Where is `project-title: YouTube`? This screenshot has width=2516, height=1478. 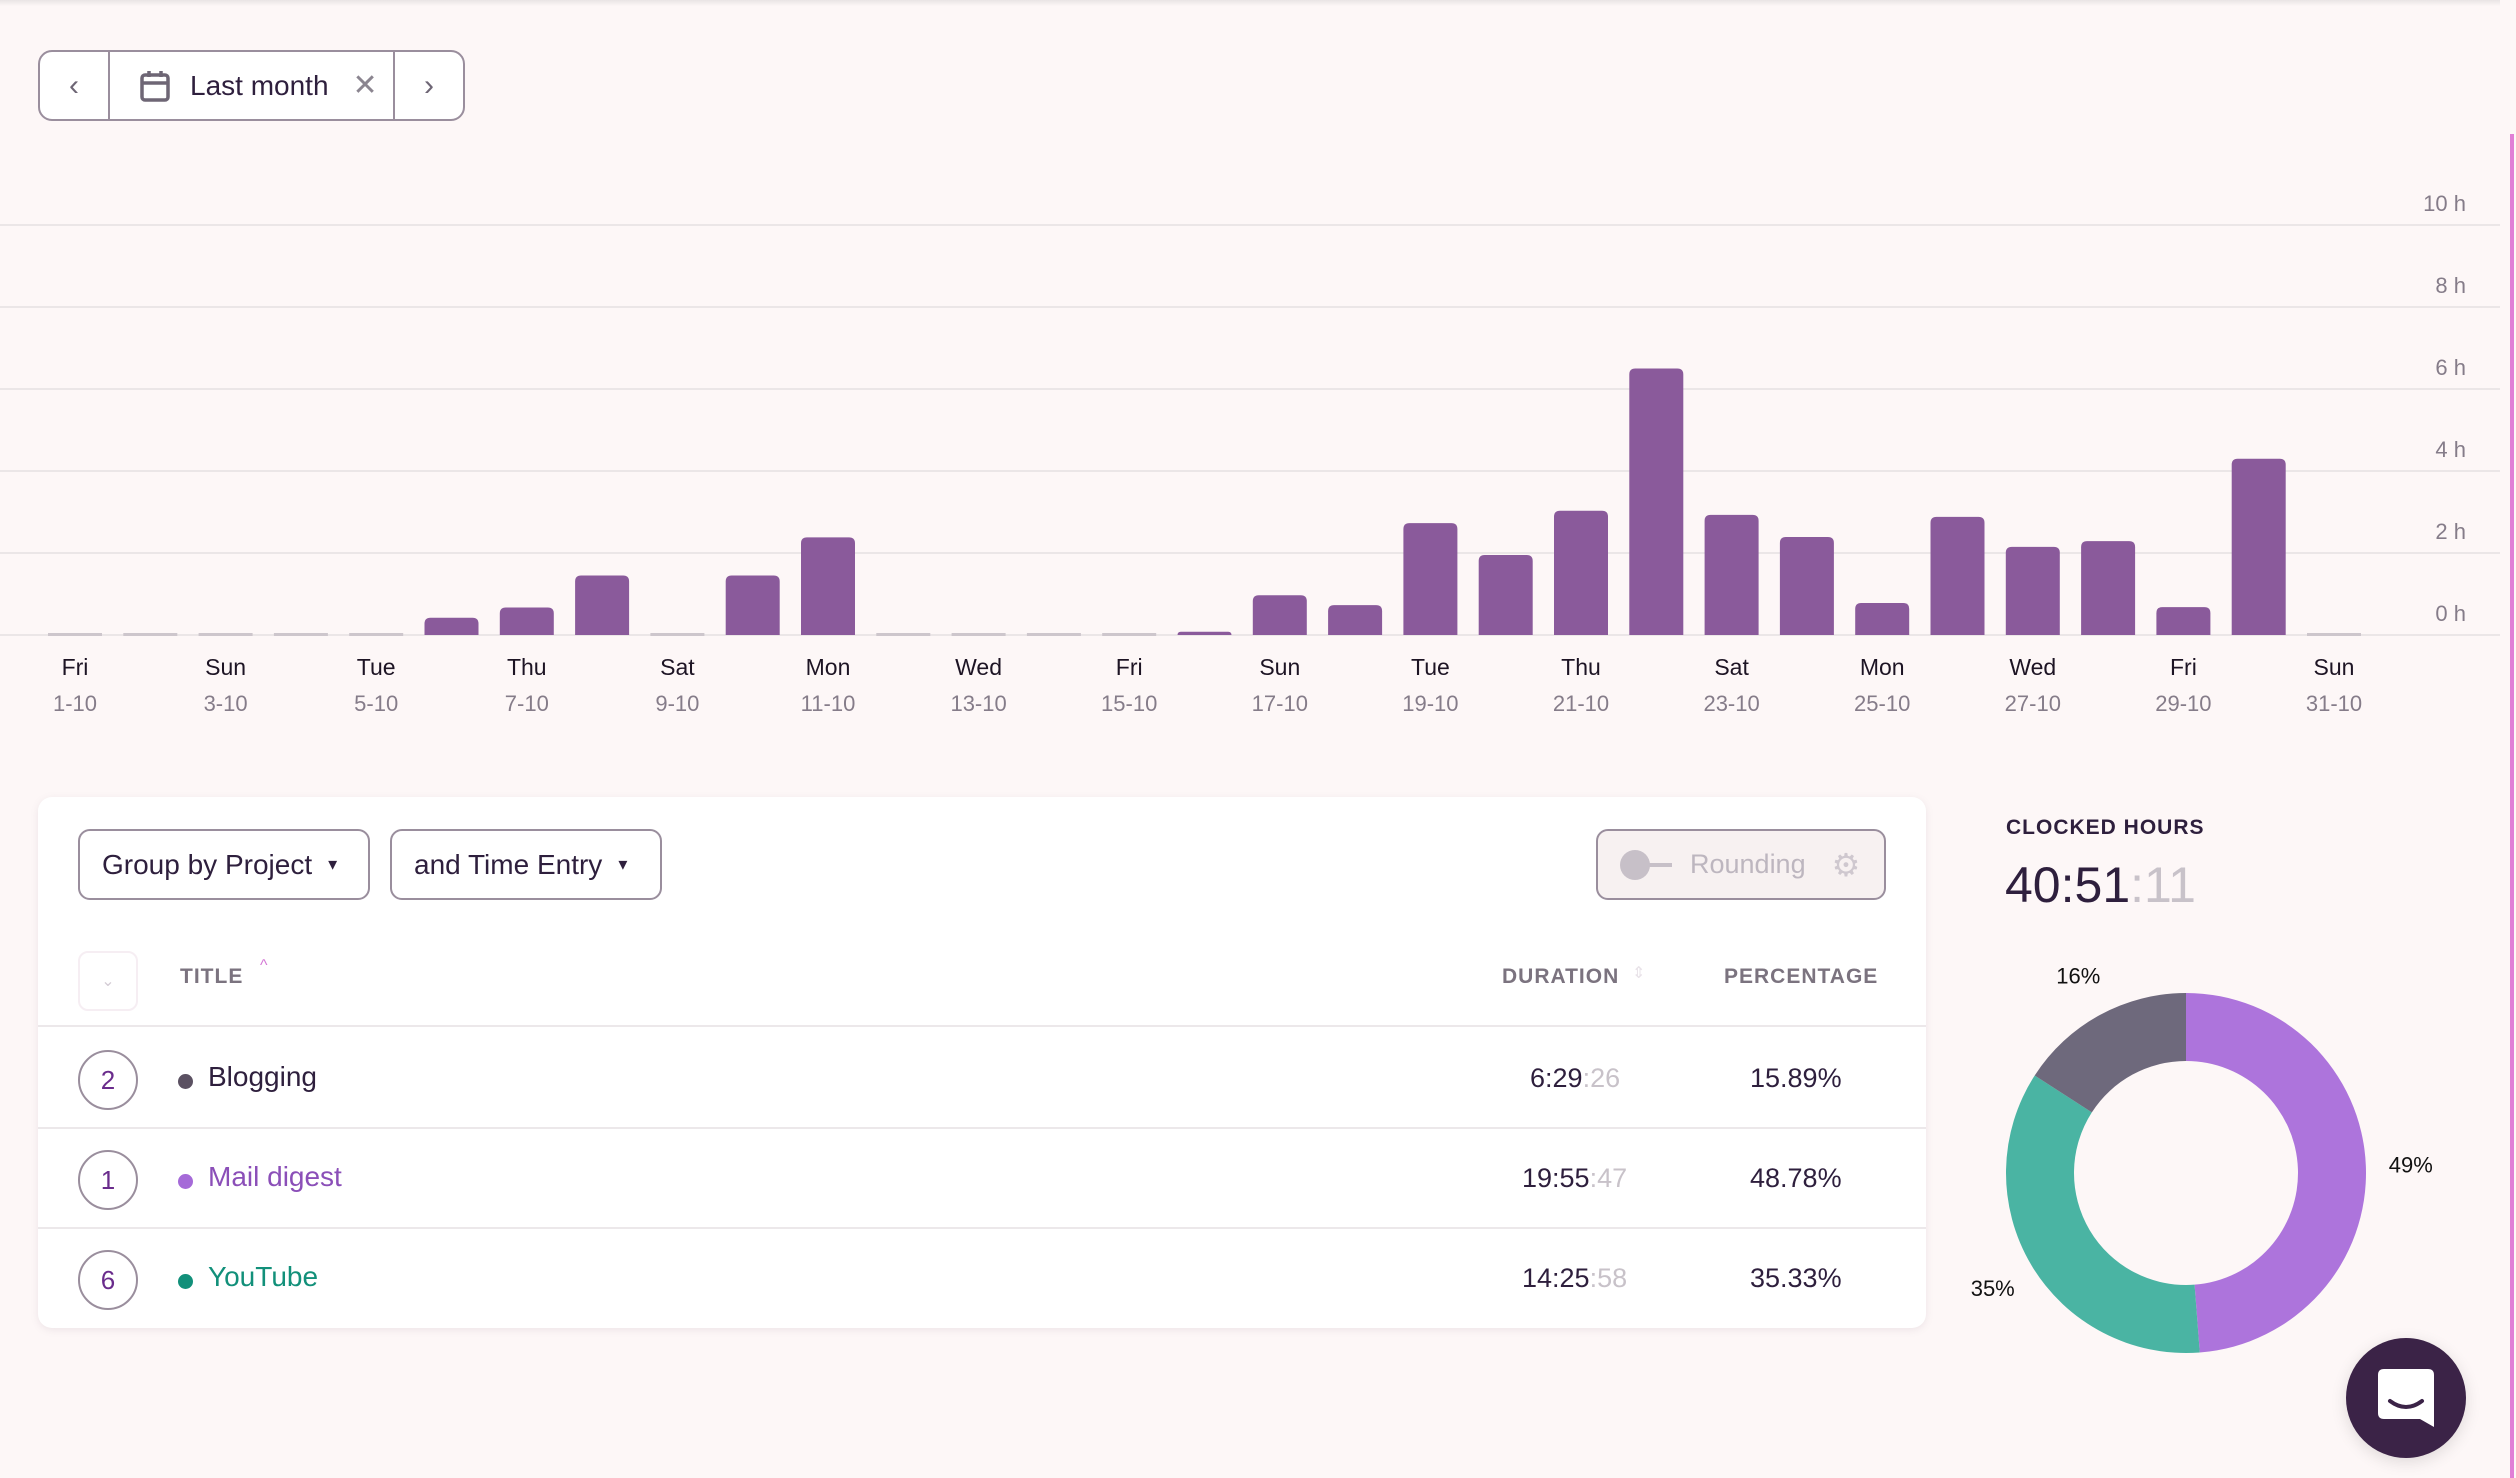 project-title: YouTube is located at coordinates (263, 1276).